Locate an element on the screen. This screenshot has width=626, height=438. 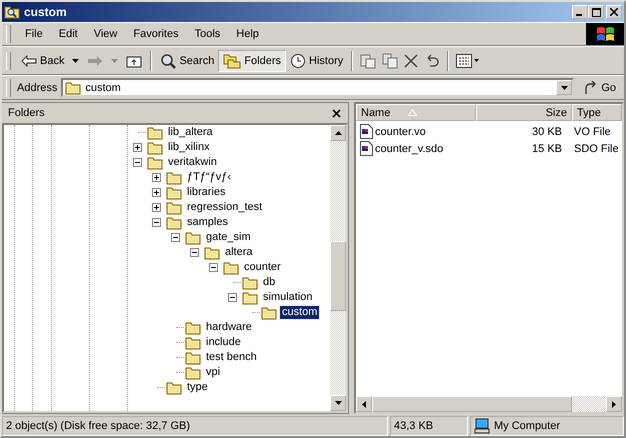
folder-item: hardware is located at coordinates (229, 327).